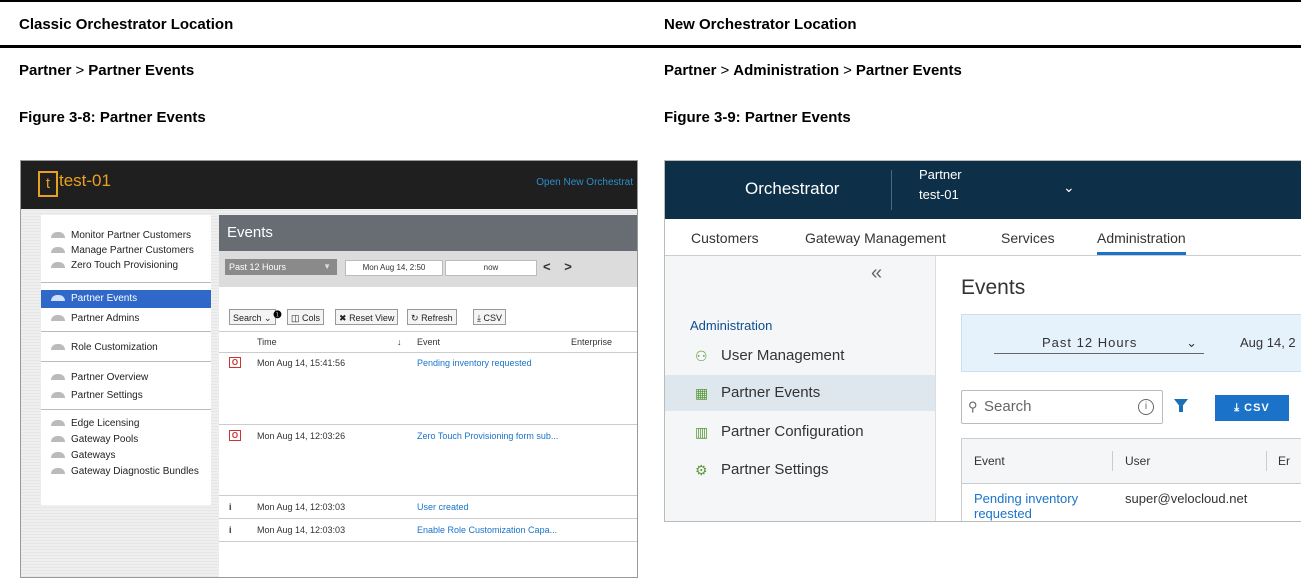  Describe the element at coordinates (104, 298) in the screenshot. I see `sidebar-item-label: Partner Events` at that location.